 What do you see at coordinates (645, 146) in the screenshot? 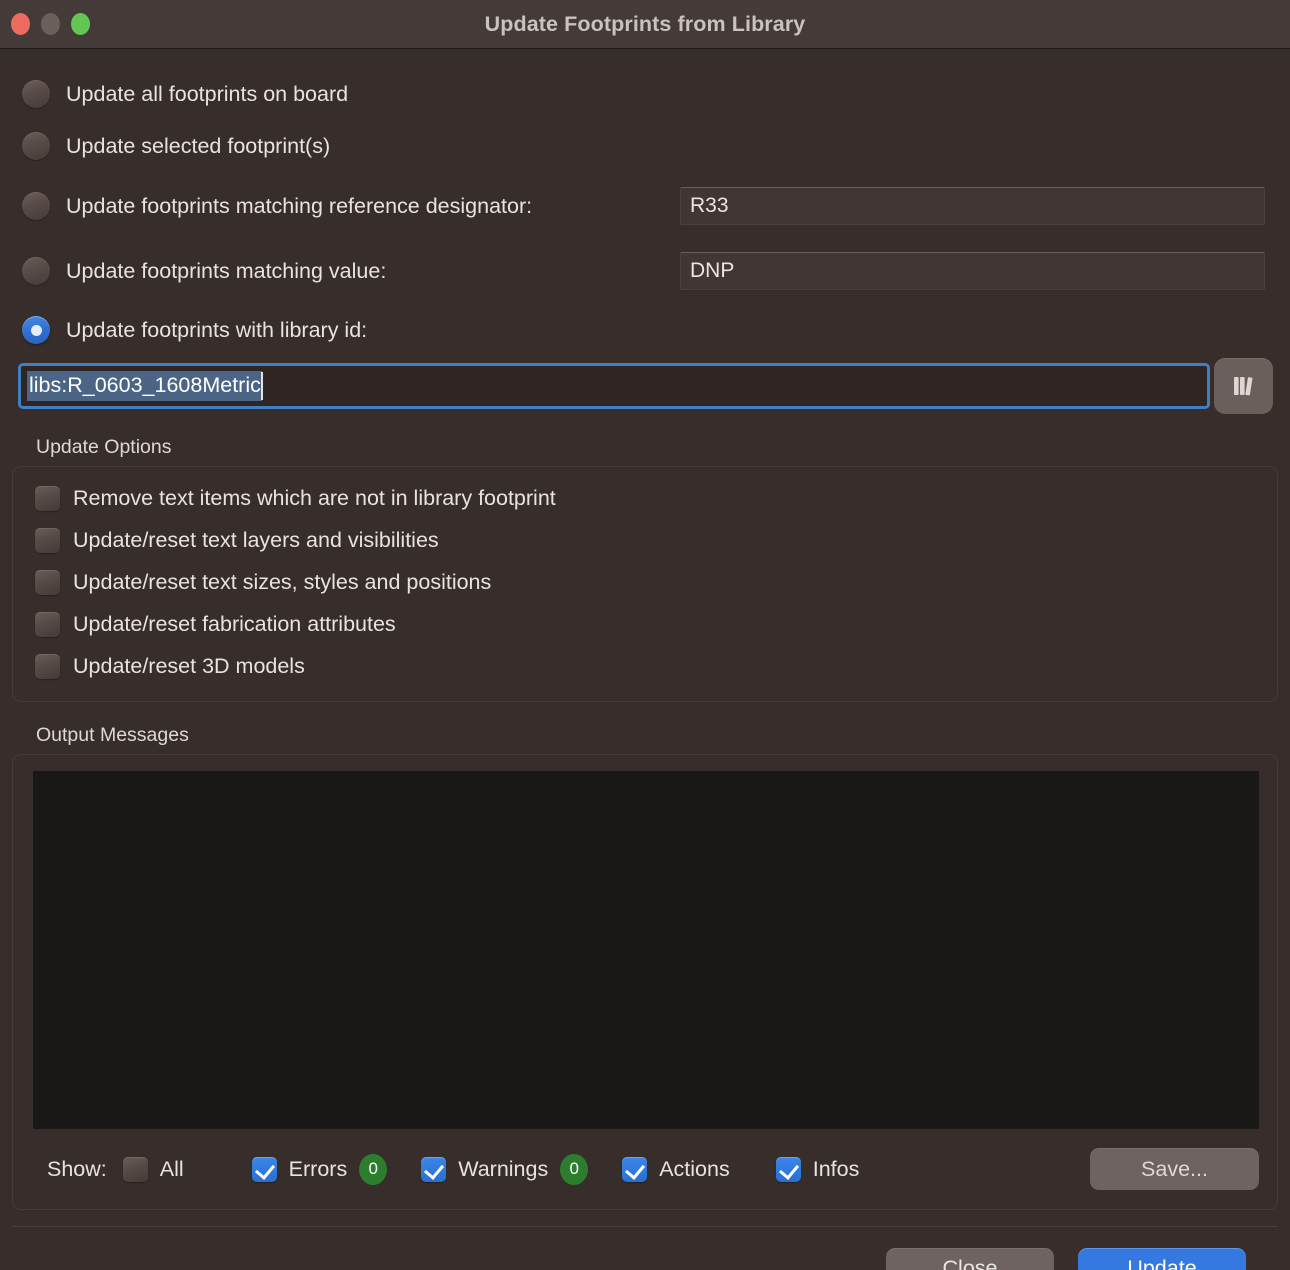
I see `radio-row-update-selected: Update selected footprint(s)` at bounding box center [645, 146].